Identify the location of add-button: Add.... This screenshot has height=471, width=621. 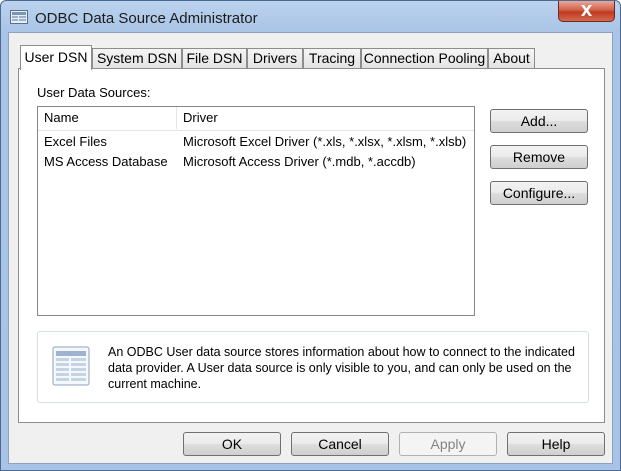
(539, 121).